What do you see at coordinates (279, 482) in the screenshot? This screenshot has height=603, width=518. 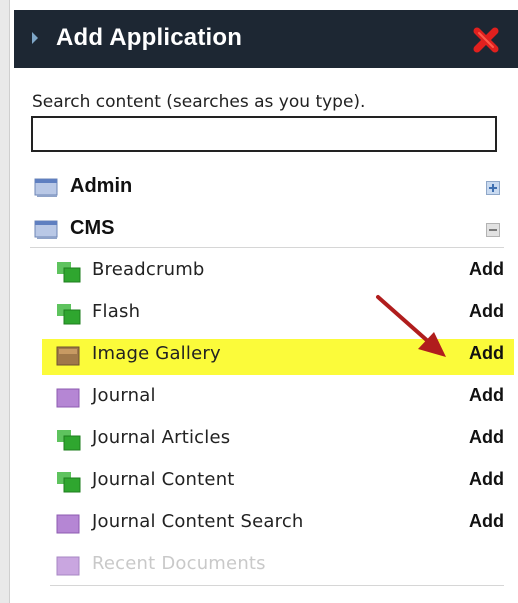 I see `list-item: Journal Content Add` at bounding box center [279, 482].